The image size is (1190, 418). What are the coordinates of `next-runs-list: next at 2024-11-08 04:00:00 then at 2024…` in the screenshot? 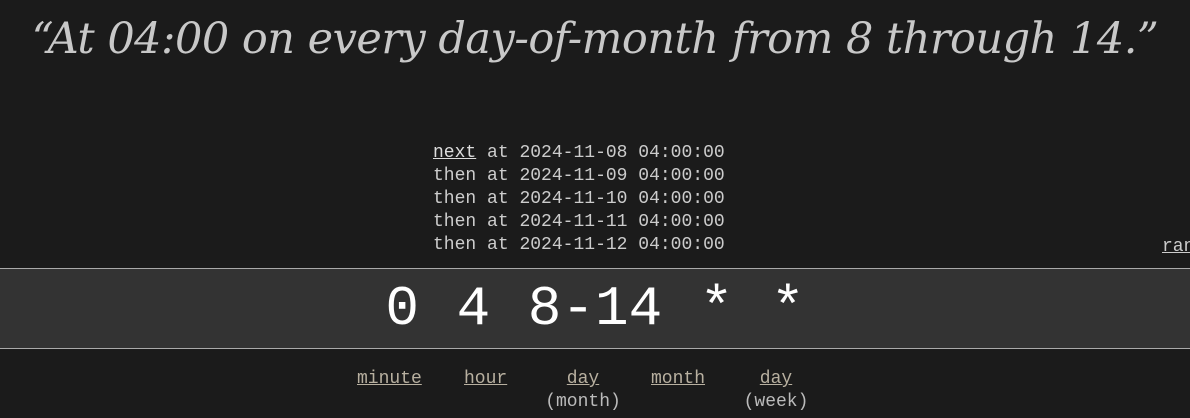 It's located at (579, 199).